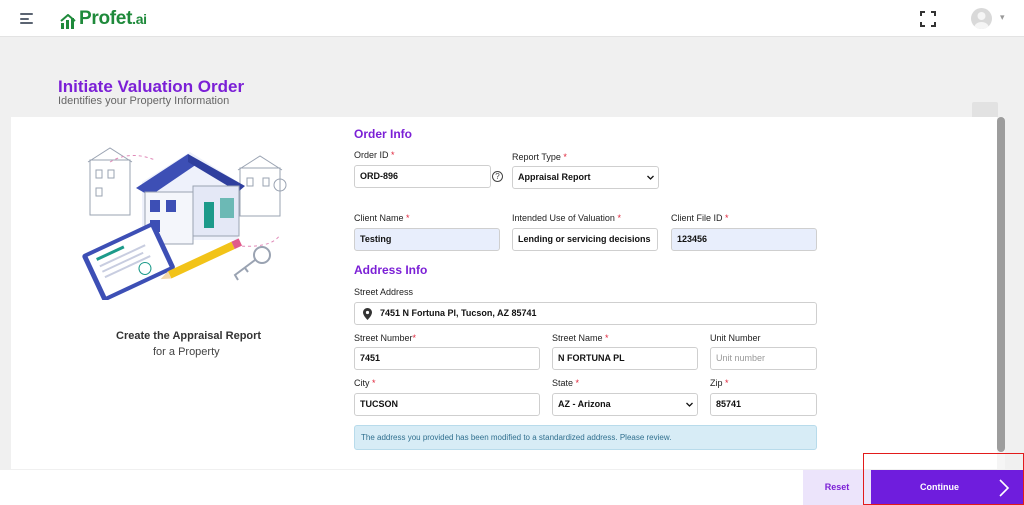 The image size is (1024, 505). What do you see at coordinates (719, 383) in the screenshot?
I see `zip-label: Zip *` at bounding box center [719, 383].